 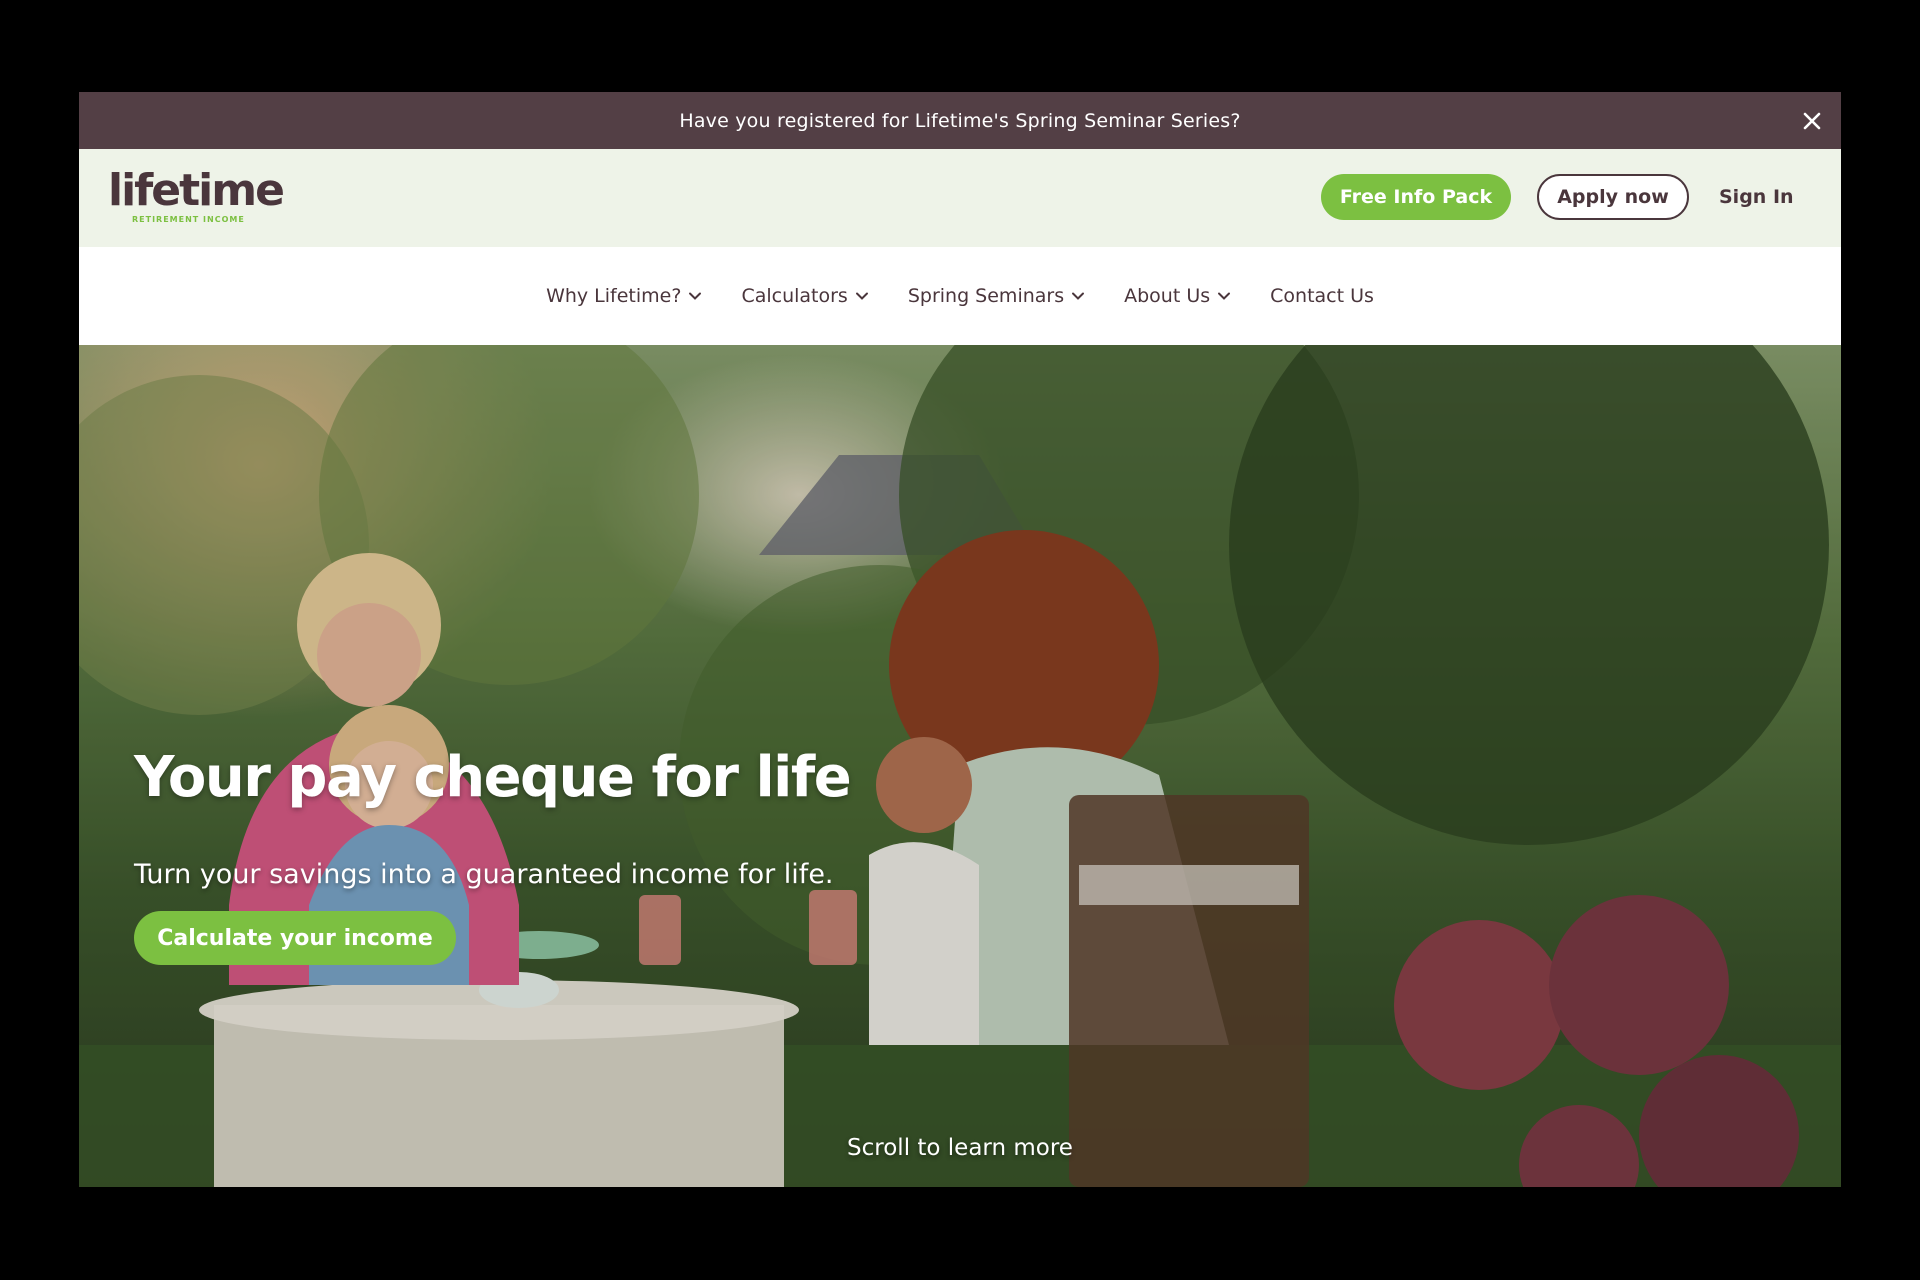 What do you see at coordinates (614, 296) in the screenshot?
I see `nav-item-label: Why Lifetime?` at bounding box center [614, 296].